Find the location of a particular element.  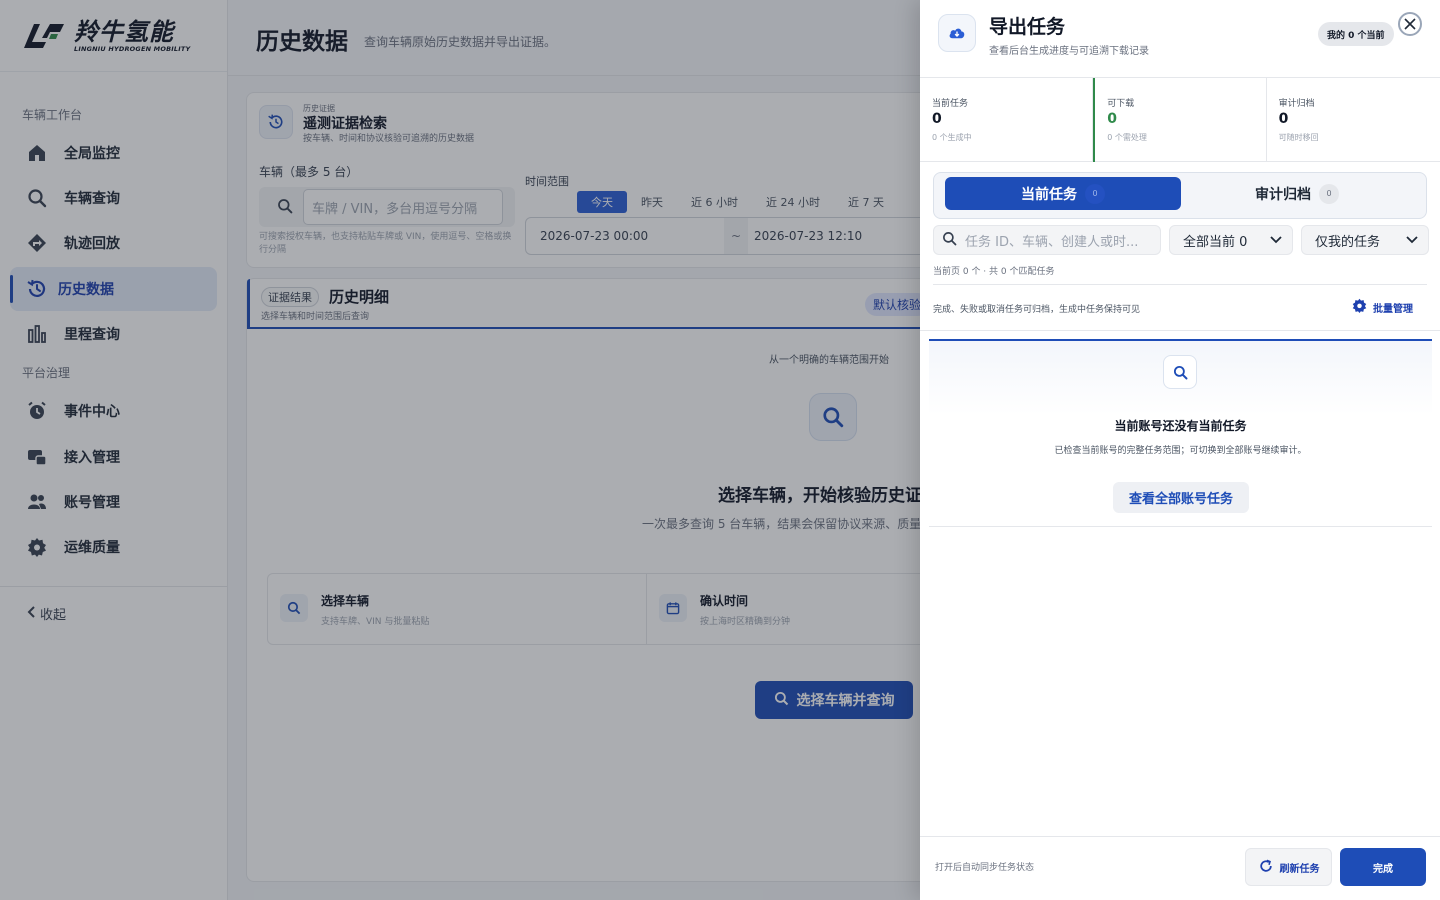

select-value: 仅我的任务 is located at coordinates (1348, 242).